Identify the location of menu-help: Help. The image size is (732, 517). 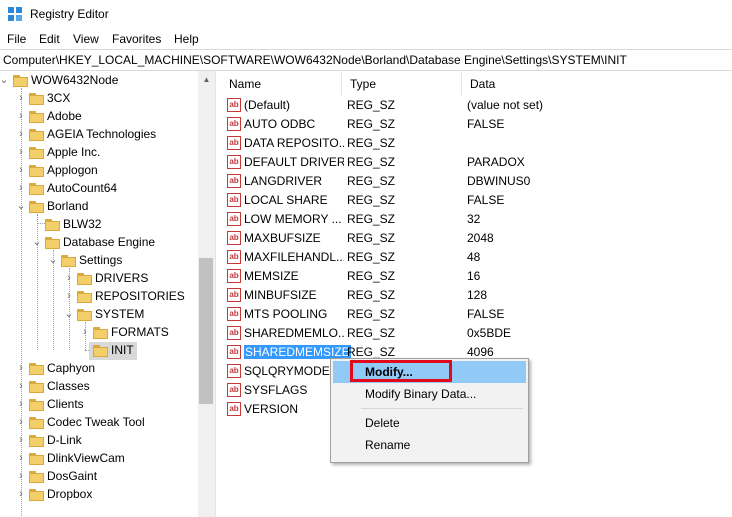
(186, 39).